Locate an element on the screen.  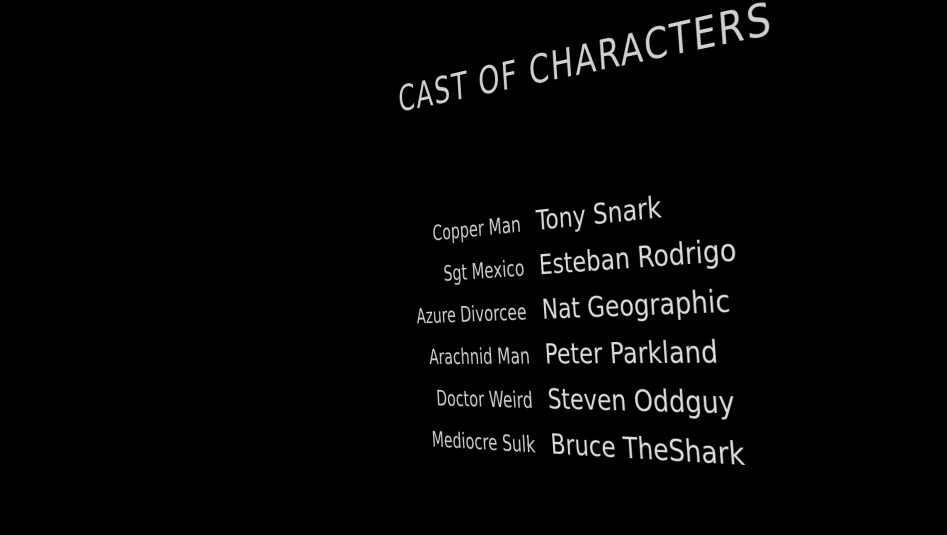
role-name: Arachnid Man is located at coordinates (479, 356).